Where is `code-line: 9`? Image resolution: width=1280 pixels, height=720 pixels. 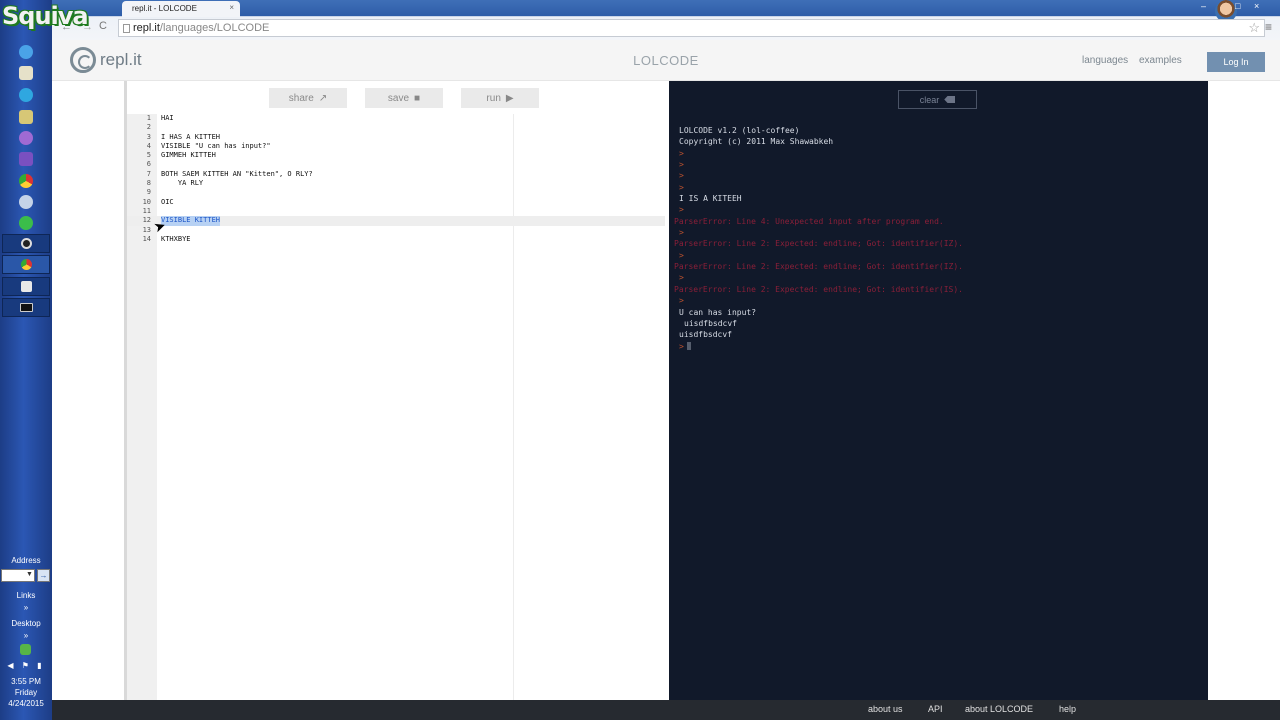 code-line: 9 is located at coordinates (399, 192).